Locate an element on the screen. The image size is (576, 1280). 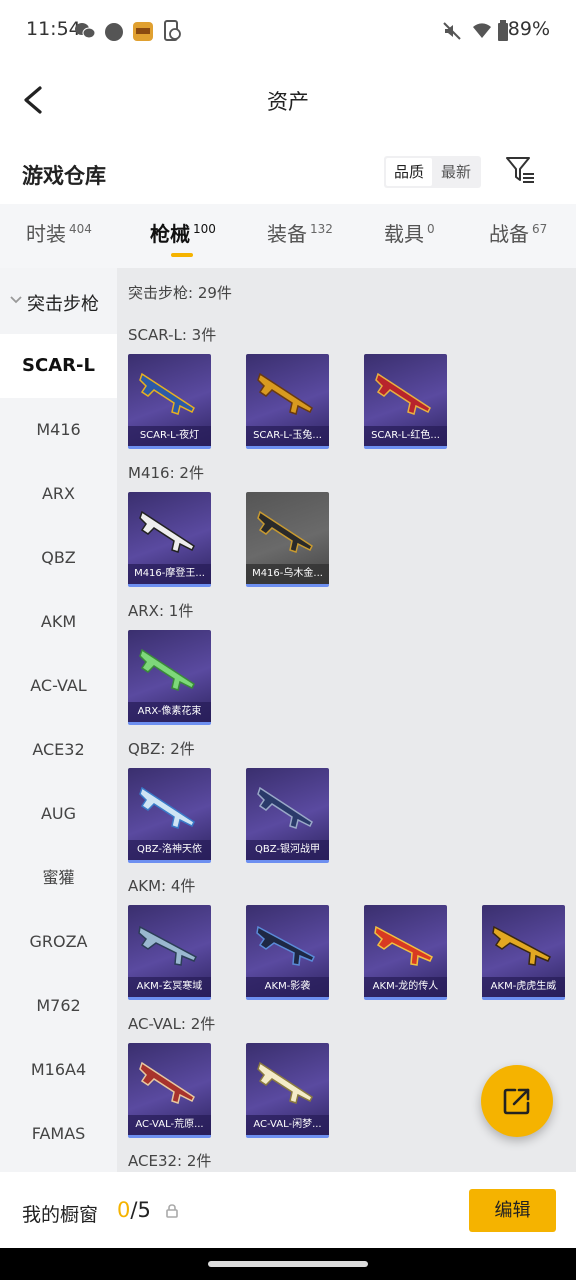
tab-fashion: 时装 404 is located at coordinates (59, 232).